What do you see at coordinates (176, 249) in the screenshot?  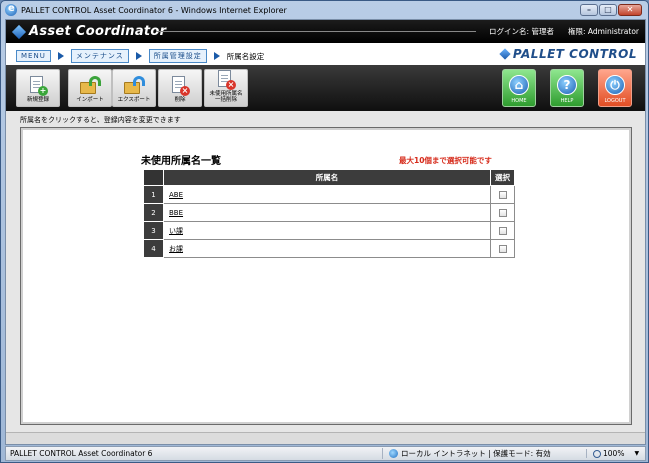 I see `affiliation-name-link: お課` at bounding box center [176, 249].